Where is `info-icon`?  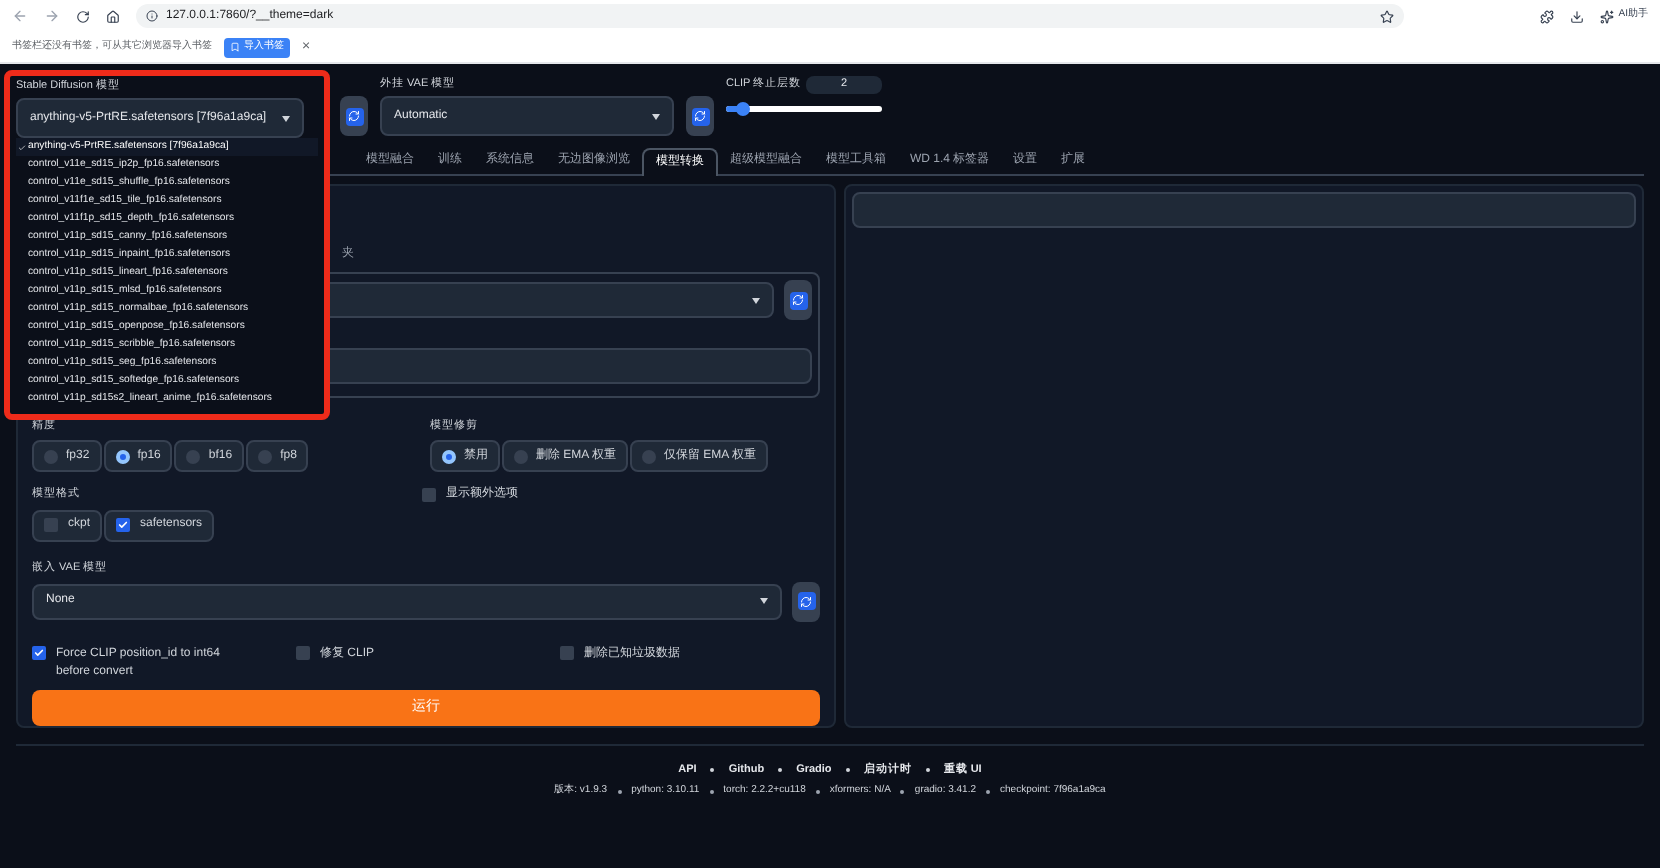 info-icon is located at coordinates (152, 16).